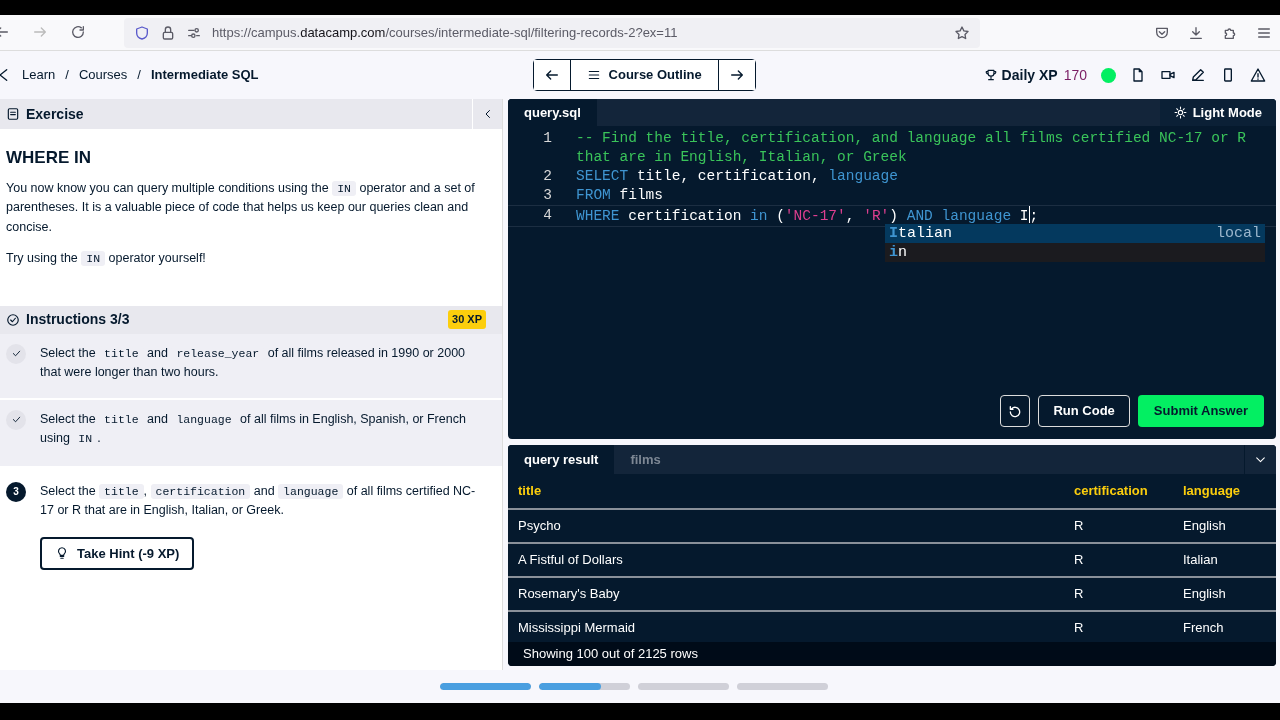 This screenshot has width=1280, height=720. Describe the element at coordinates (530, 491) in the screenshot. I see `column-header: title` at that location.